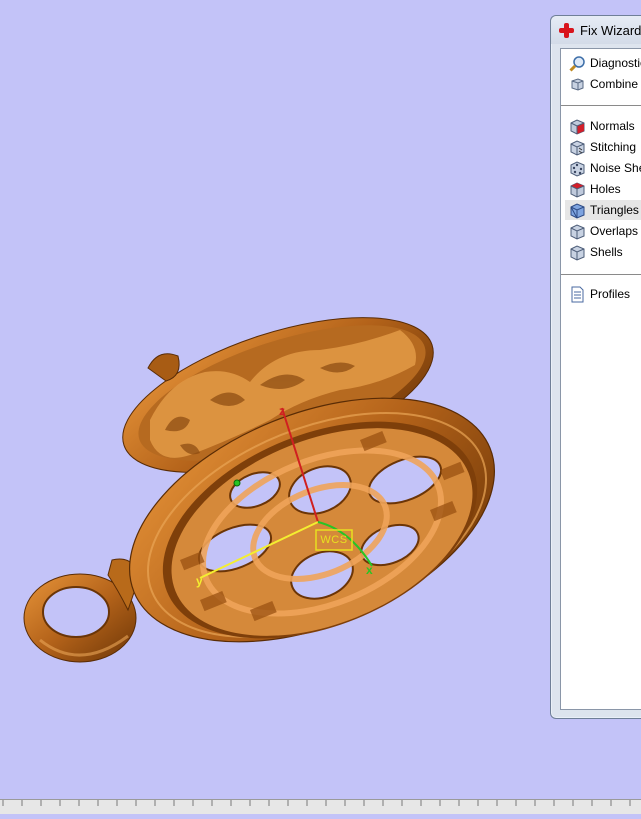 Image resolution: width=641 pixels, height=819 pixels. I want to click on magnifier-icon, so click(577, 63).